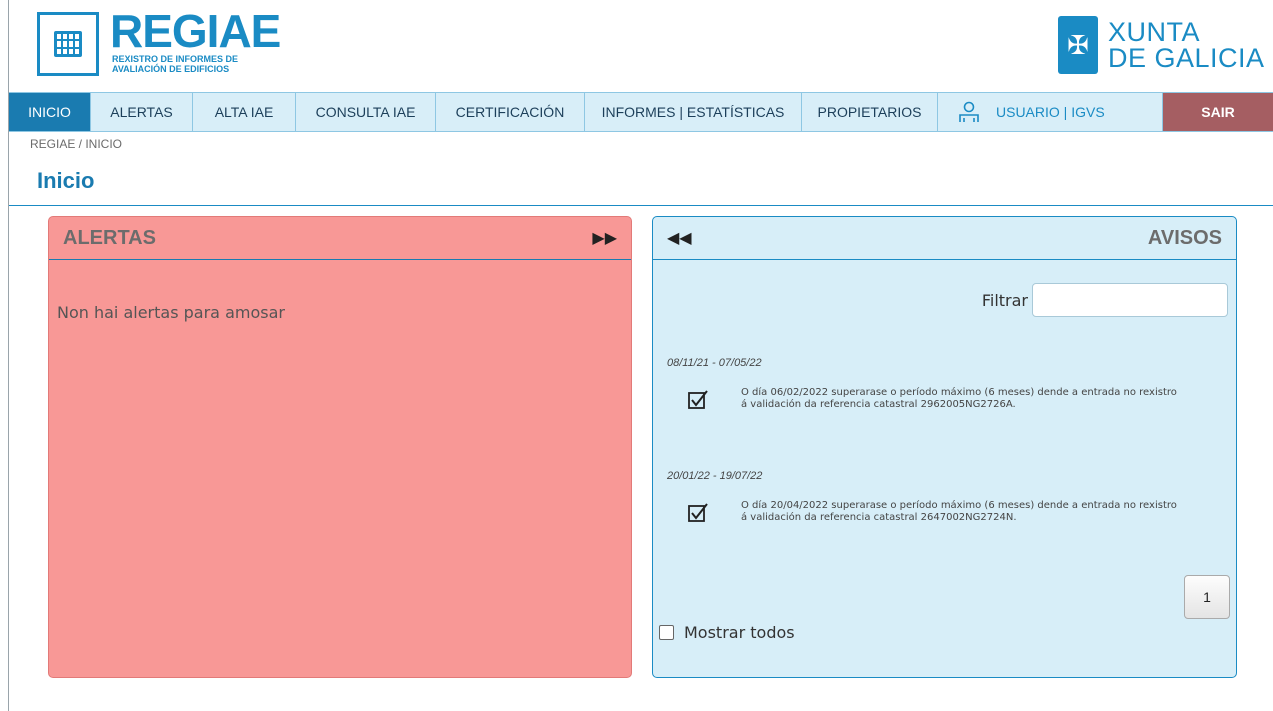 The height and width of the screenshot is (711, 1273). I want to click on avisos-title: AVISOS, so click(1184, 237).